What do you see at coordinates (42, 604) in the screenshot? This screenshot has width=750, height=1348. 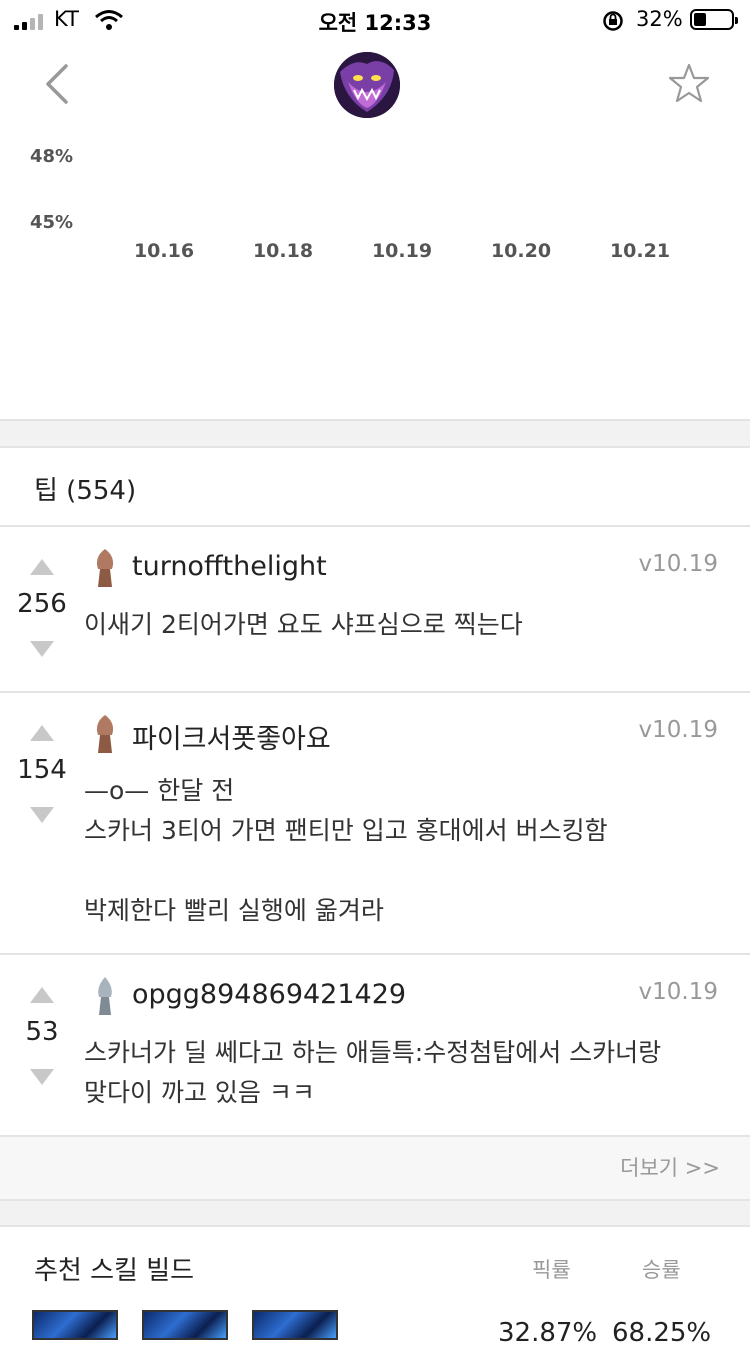 I see `tip-score: 256` at bounding box center [42, 604].